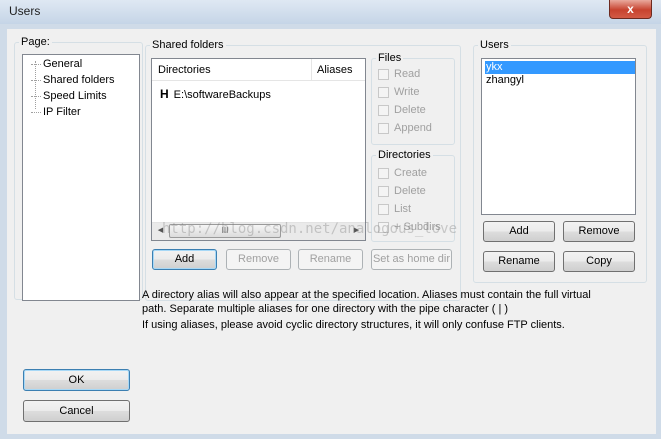 The height and width of the screenshot is (439, 661). What do you see at coordinates (599, 231) in the screenshot?
I see `remove-user-button: Remove` at bounding box center [599, 231].